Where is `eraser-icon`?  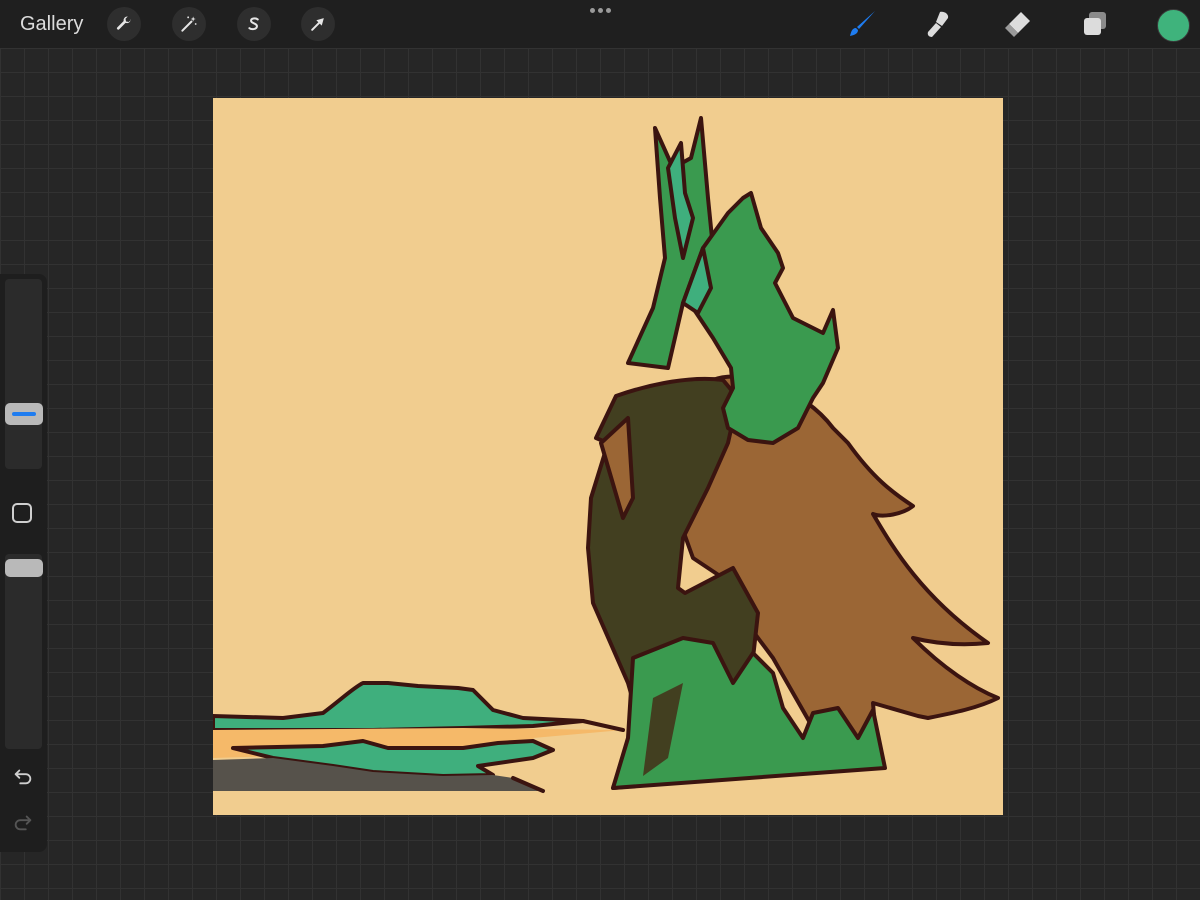 eraser-icon is located at coordinates (1017, 24).